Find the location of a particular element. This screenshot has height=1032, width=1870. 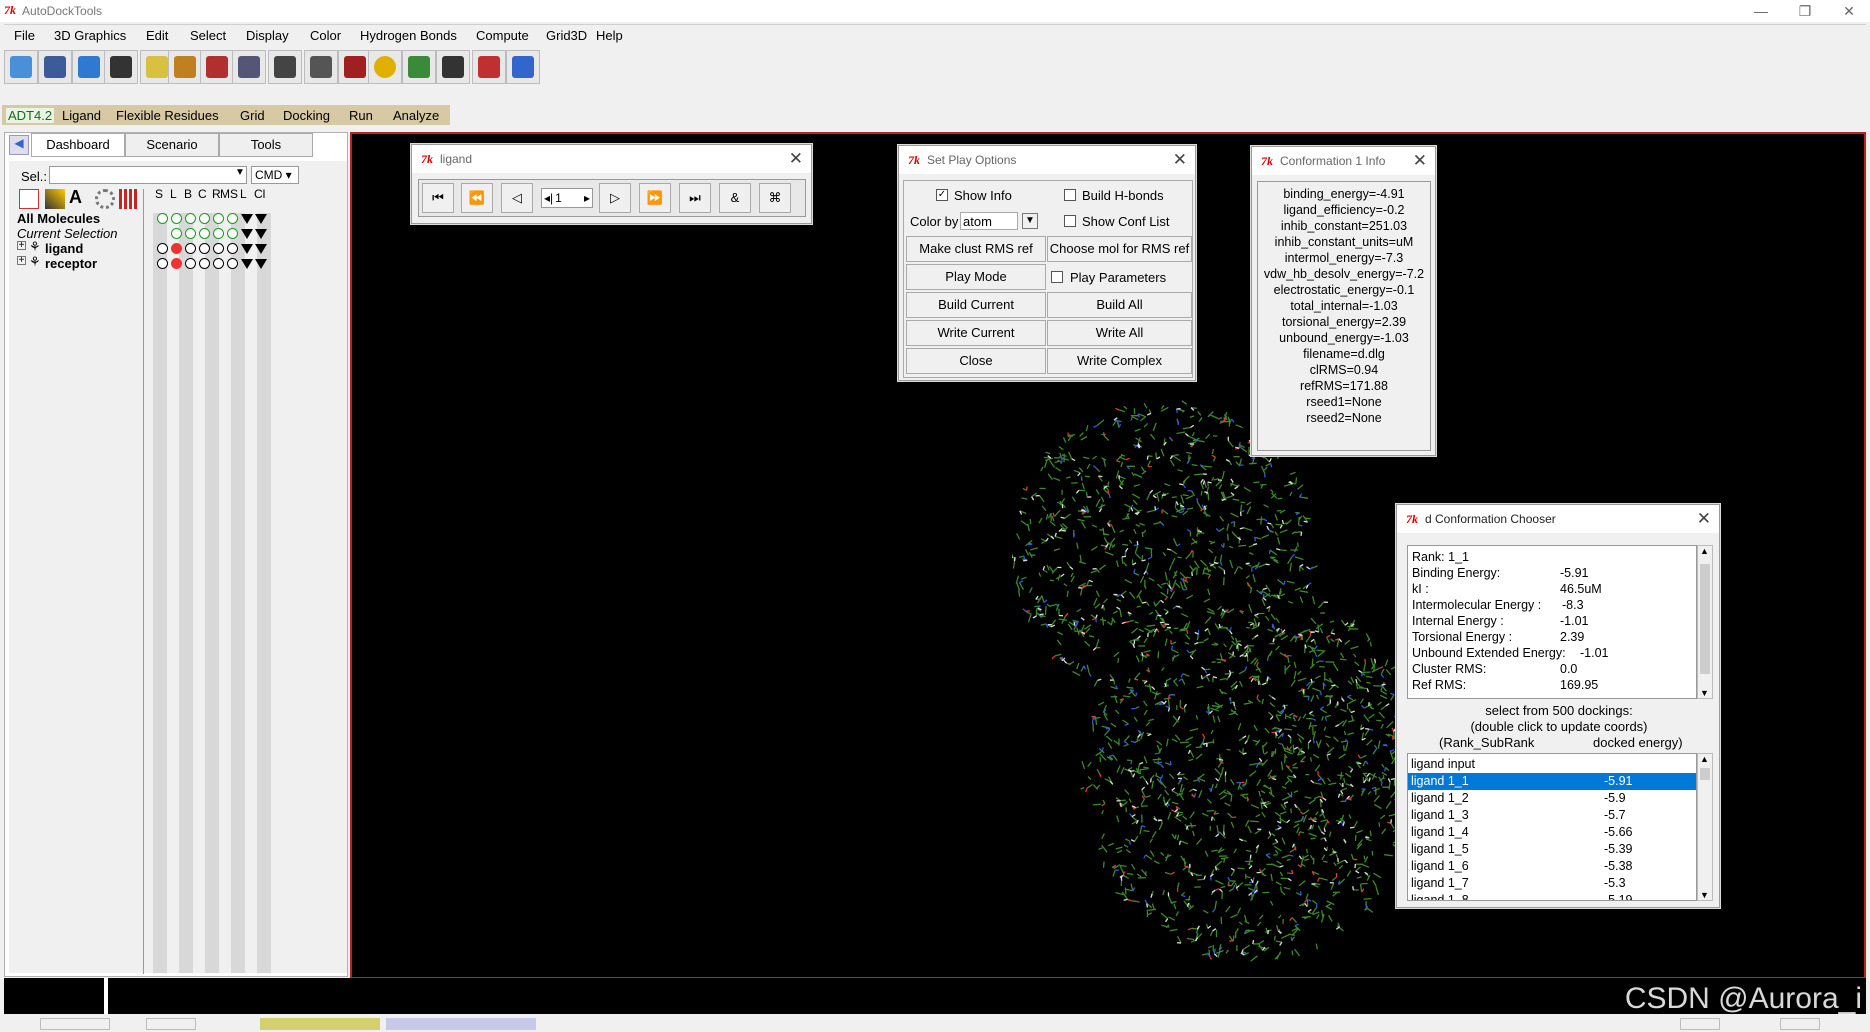

list-item: ligand input is located at coordinates (1552, 764).